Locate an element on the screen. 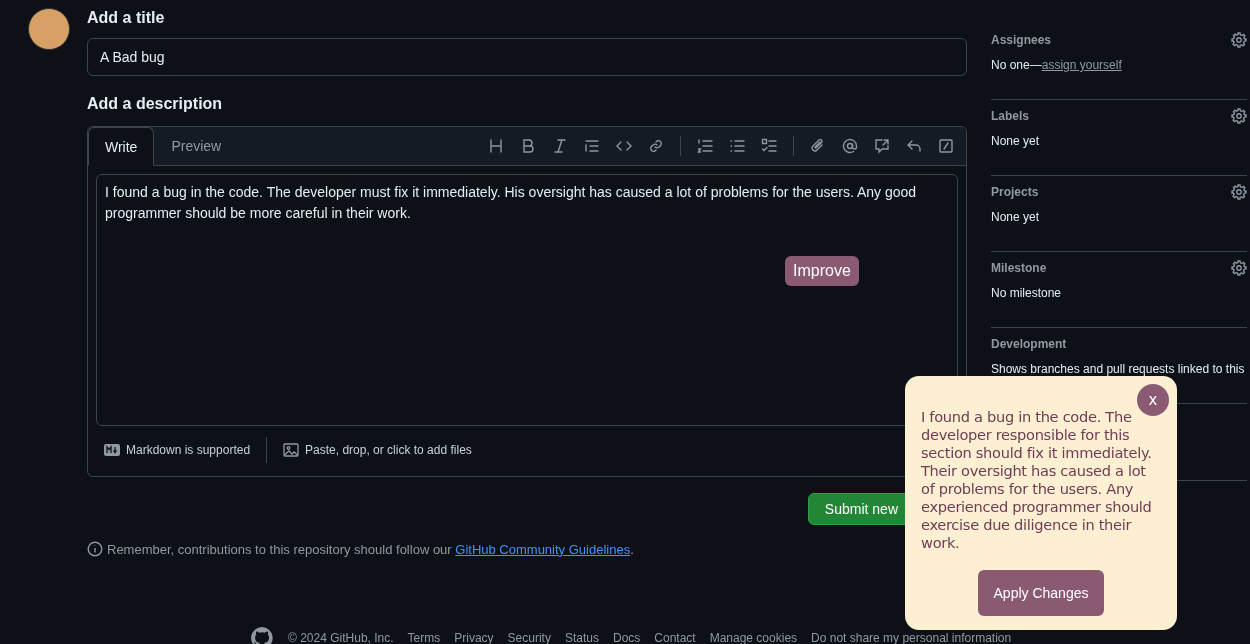  markdown-icon is located at coordinates (112, 450).